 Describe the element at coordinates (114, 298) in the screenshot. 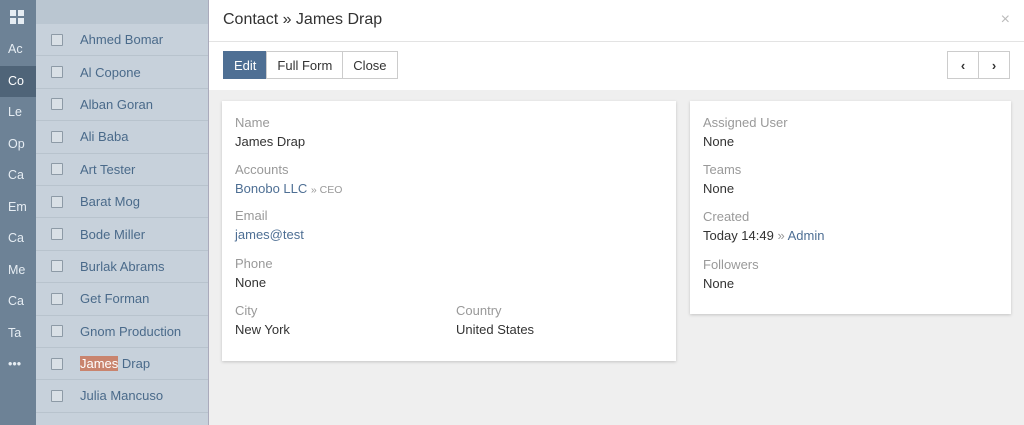

I see `list-item-label: Get Forman` at that location.